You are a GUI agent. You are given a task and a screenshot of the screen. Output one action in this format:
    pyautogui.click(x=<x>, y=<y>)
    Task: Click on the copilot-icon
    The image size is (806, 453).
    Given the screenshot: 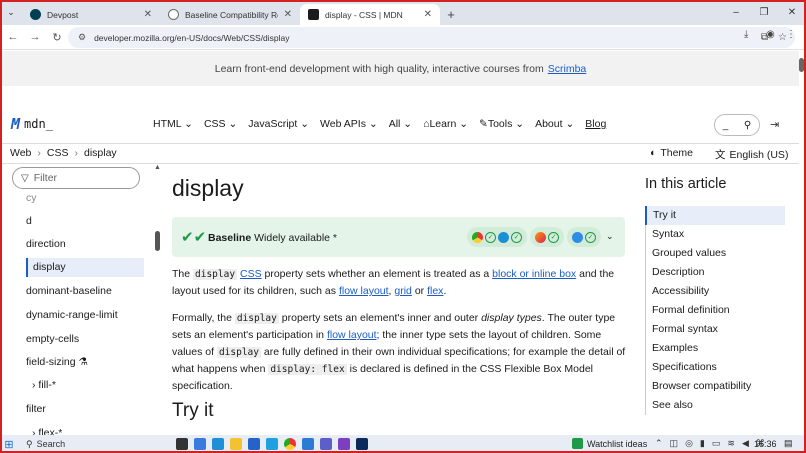 What is the action you would take?
    pyautogui.click(x=200, y=444)
    